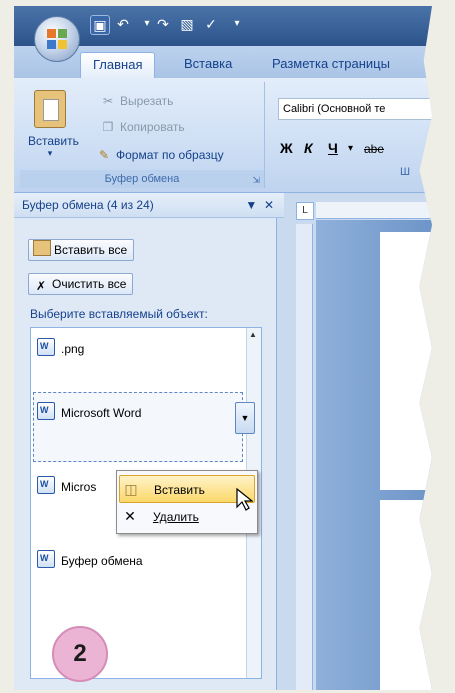  I want to click on italic-button: К, so click(308, 148).